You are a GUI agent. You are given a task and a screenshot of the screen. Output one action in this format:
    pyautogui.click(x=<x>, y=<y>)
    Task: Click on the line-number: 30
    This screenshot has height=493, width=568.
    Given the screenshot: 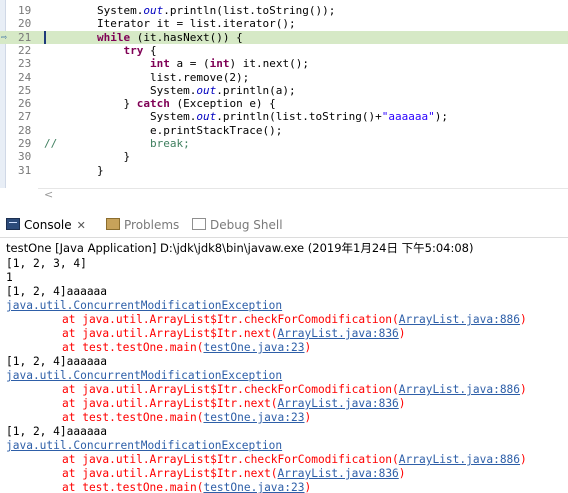 What is the action you would take?
    pyautogui.click(x=25, y=157)
    